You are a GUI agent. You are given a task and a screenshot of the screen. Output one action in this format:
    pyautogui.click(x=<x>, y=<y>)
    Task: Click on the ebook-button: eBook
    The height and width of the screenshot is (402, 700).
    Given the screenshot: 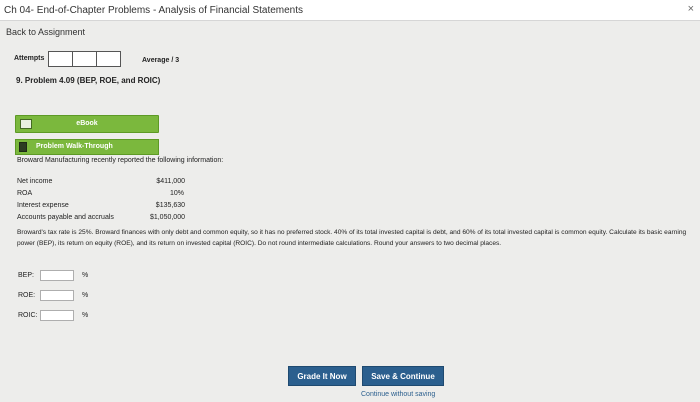 What is the action you would take?
    pyautogui.click(x=87, y=124)
    